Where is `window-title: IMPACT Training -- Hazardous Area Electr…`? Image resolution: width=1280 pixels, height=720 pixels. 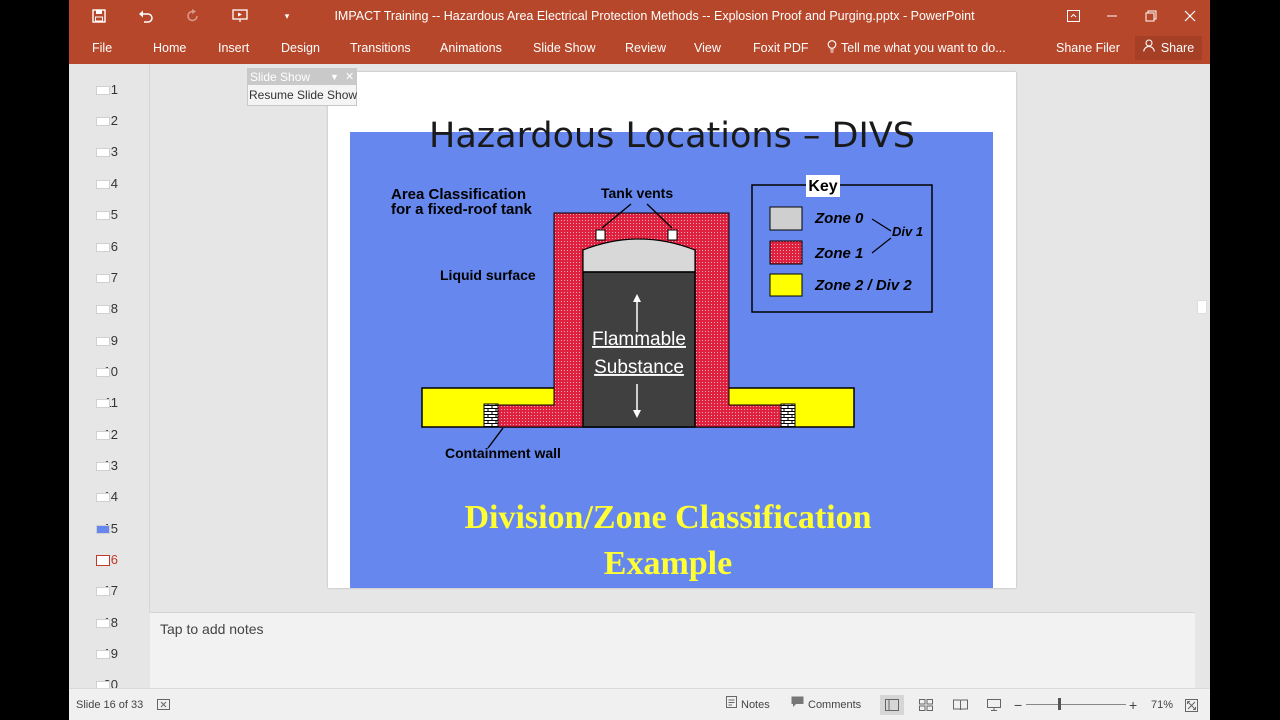
window-title: IMPACT Training -- Hazardous Area Electr… is located at coordinates (654, 16).